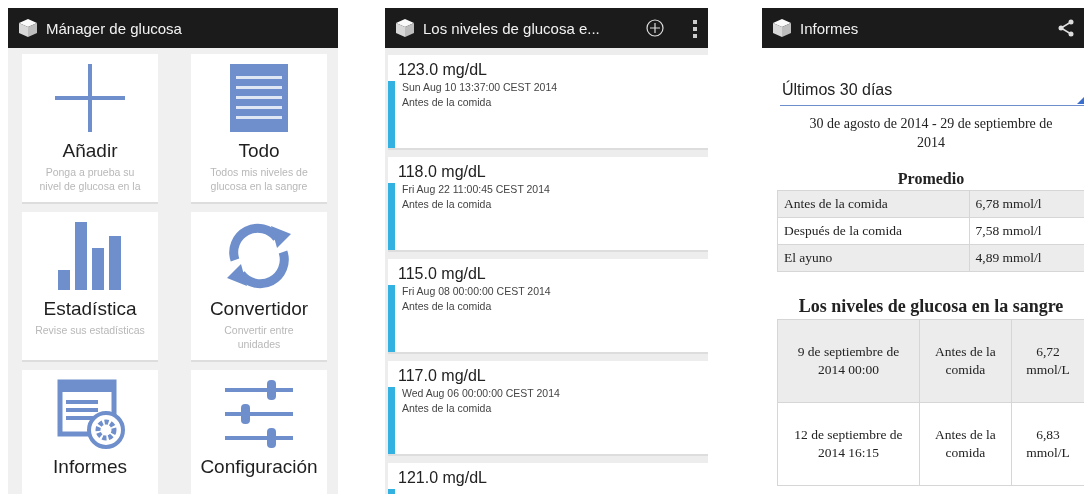 The image size is (1084, 494). Describe the element at coordinates (1026, 231) in the screenshot. I see `table-cell: 7,58 mmol/l` at that location.